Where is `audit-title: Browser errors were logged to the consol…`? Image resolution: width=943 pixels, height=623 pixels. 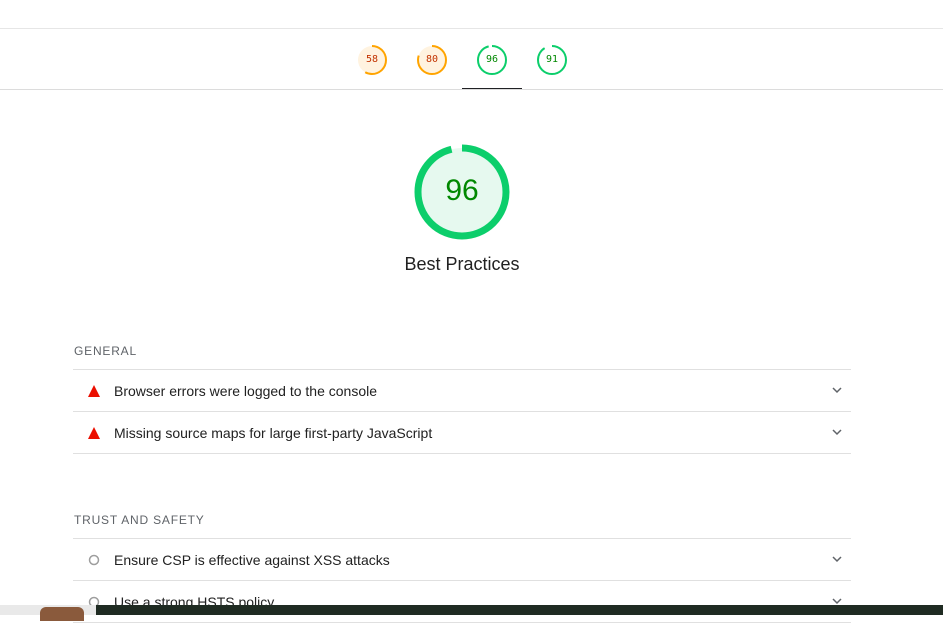
audit-title: Browser errors were logged to the consol… is located at coordinates (246, 391).